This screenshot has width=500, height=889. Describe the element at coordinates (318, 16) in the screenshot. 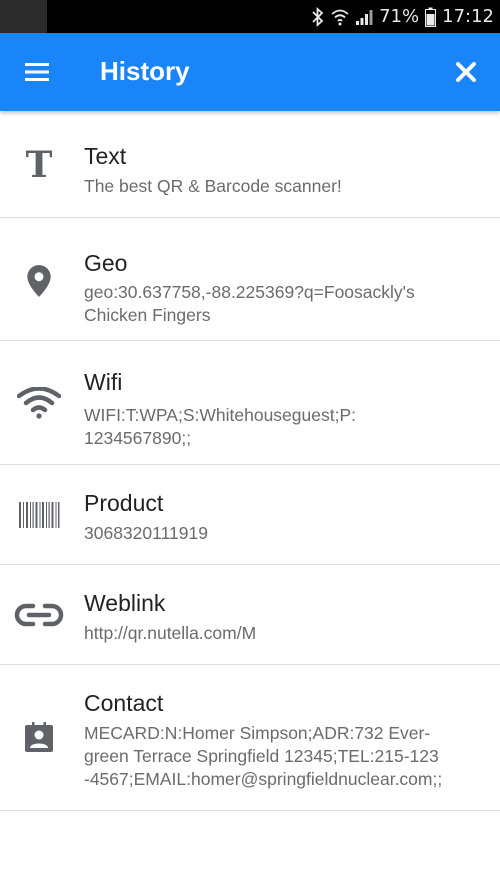

I see `bluetooth-icon` at that location.